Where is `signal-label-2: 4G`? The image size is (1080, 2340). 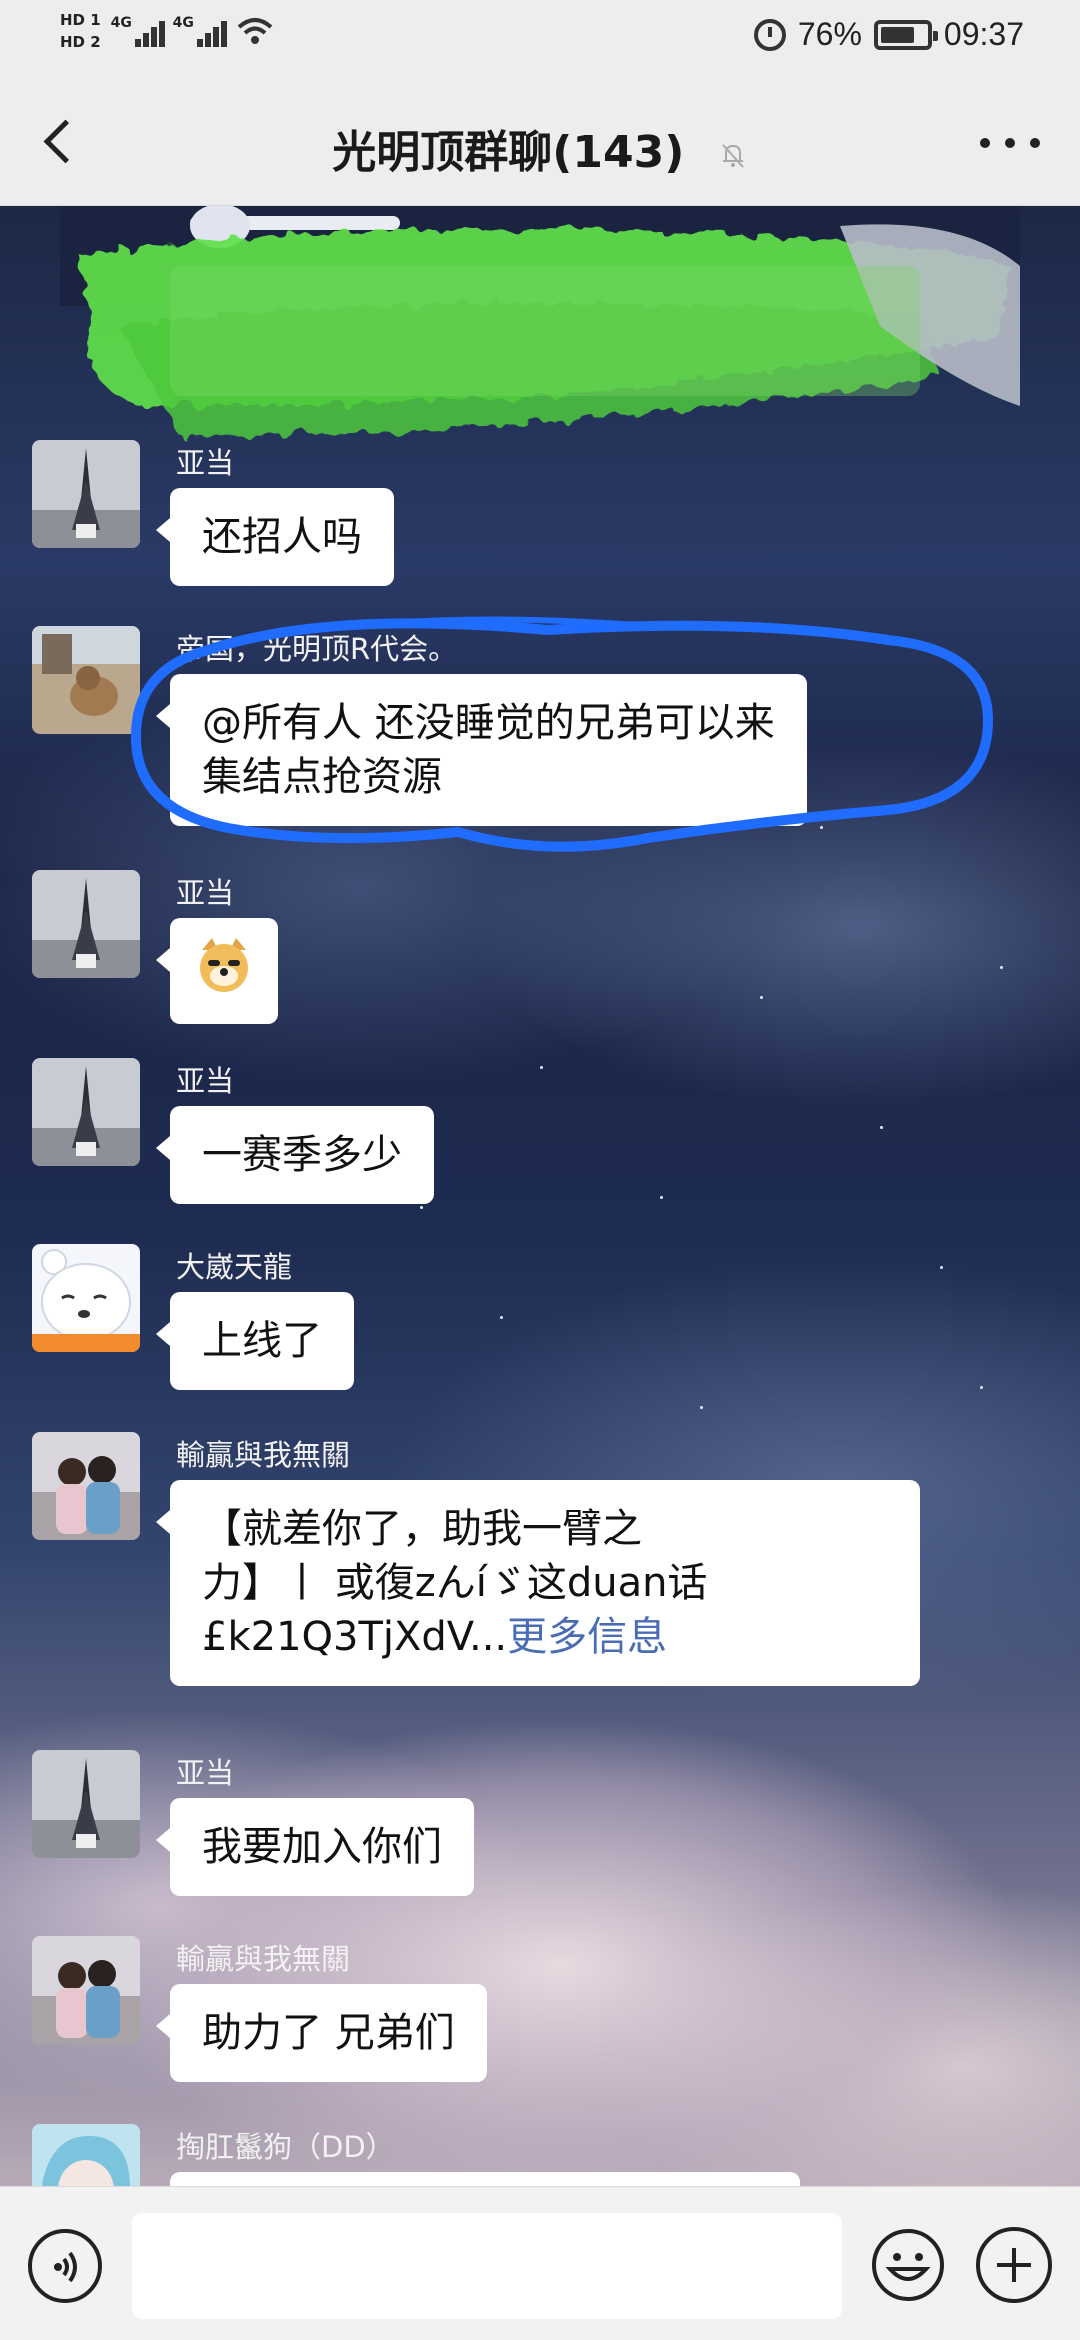 signal-label-2: 4G is located at coordinates (183, 23).